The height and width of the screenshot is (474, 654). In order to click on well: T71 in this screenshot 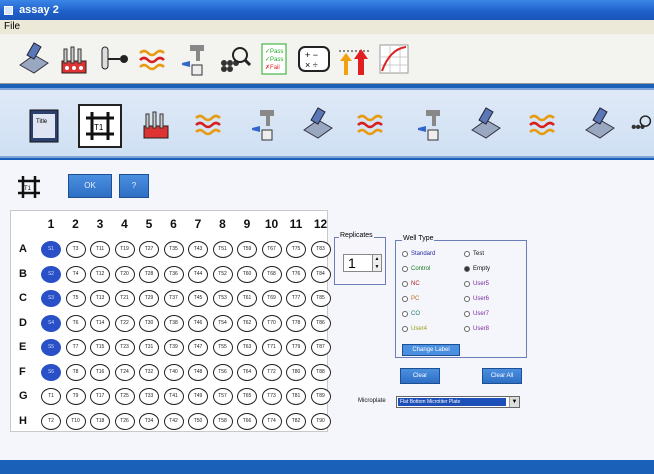, I will do `click(271, 347)`.